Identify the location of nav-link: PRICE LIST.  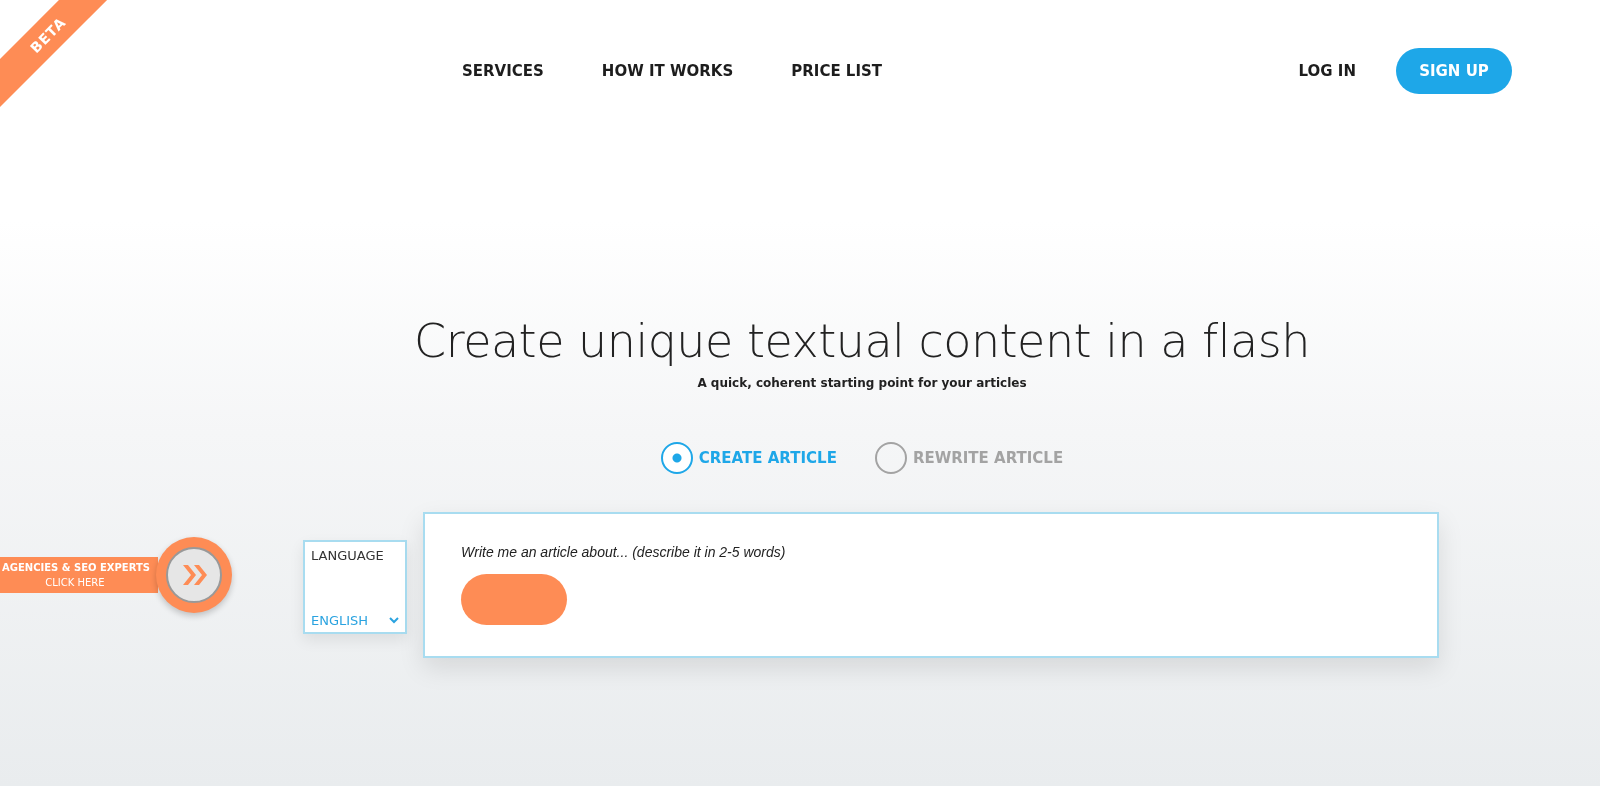
(837, 71).